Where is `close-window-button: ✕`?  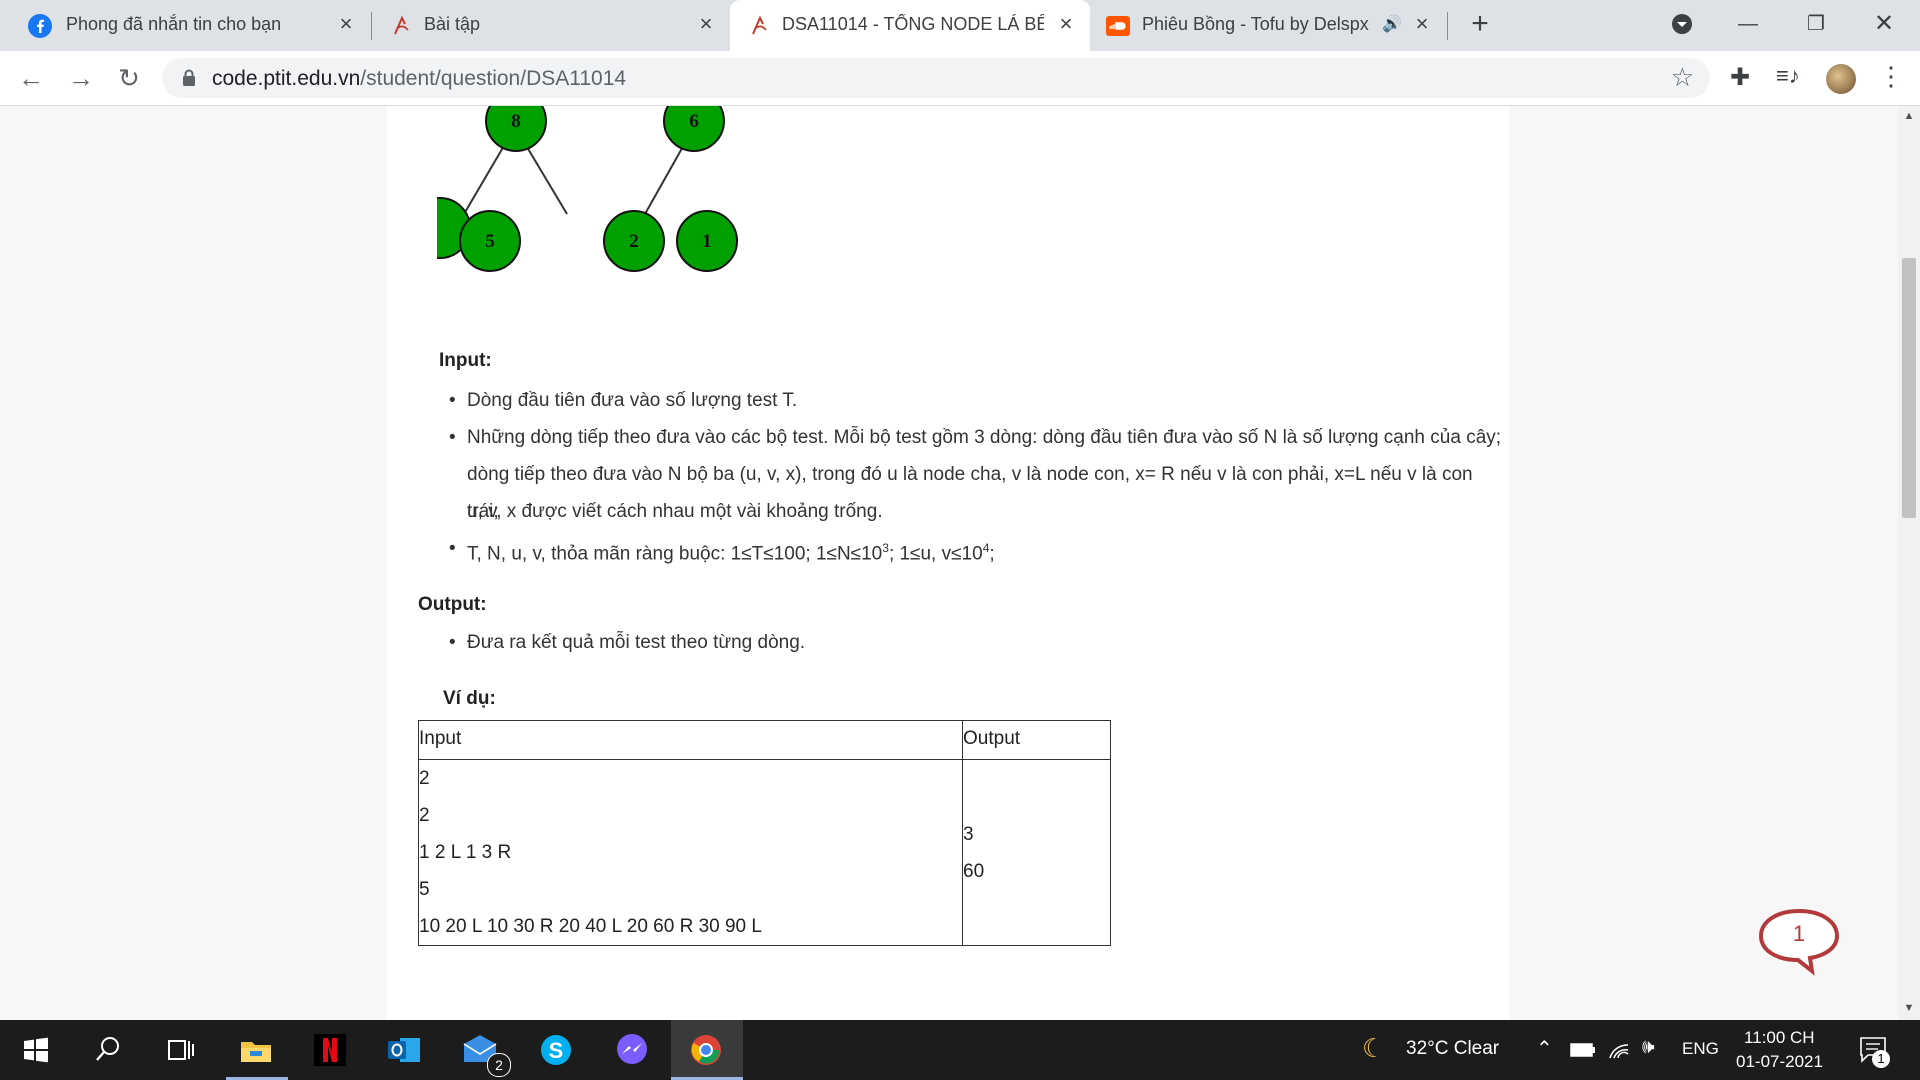 close-window-button: ✕ is located at coordinates (1884, 24).